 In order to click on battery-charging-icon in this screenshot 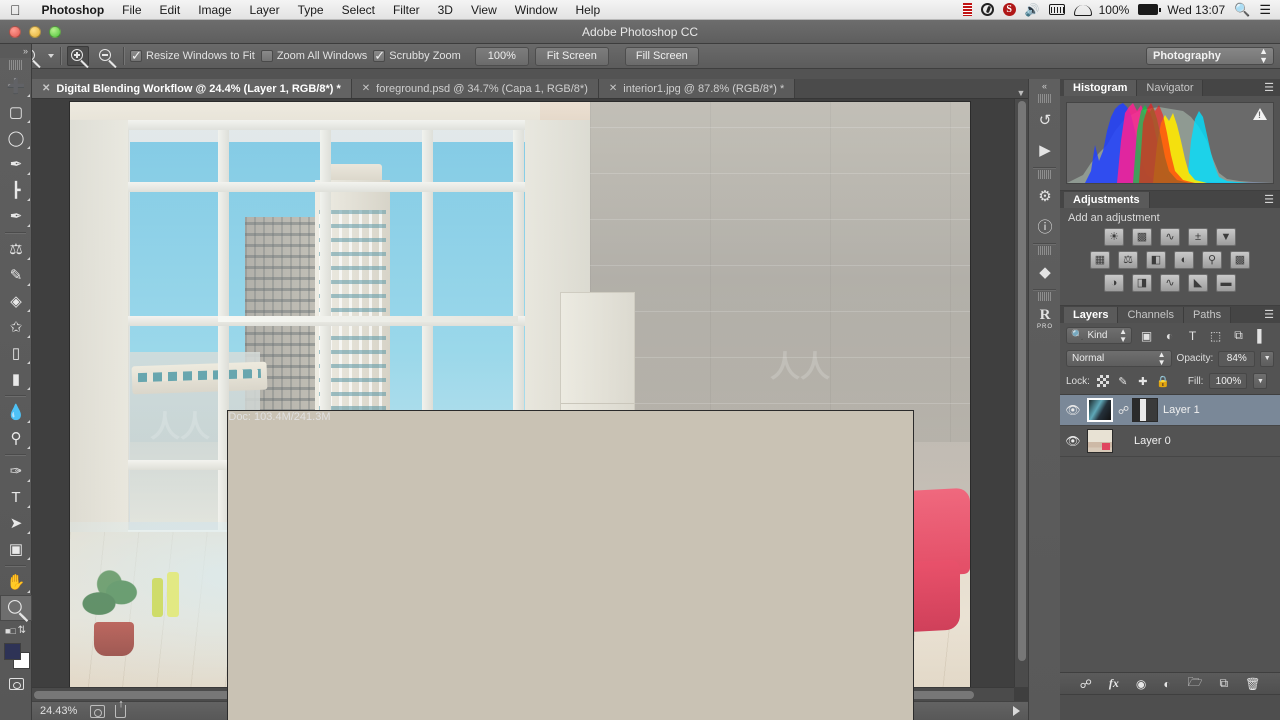, I will do `click(1150, 9)`.